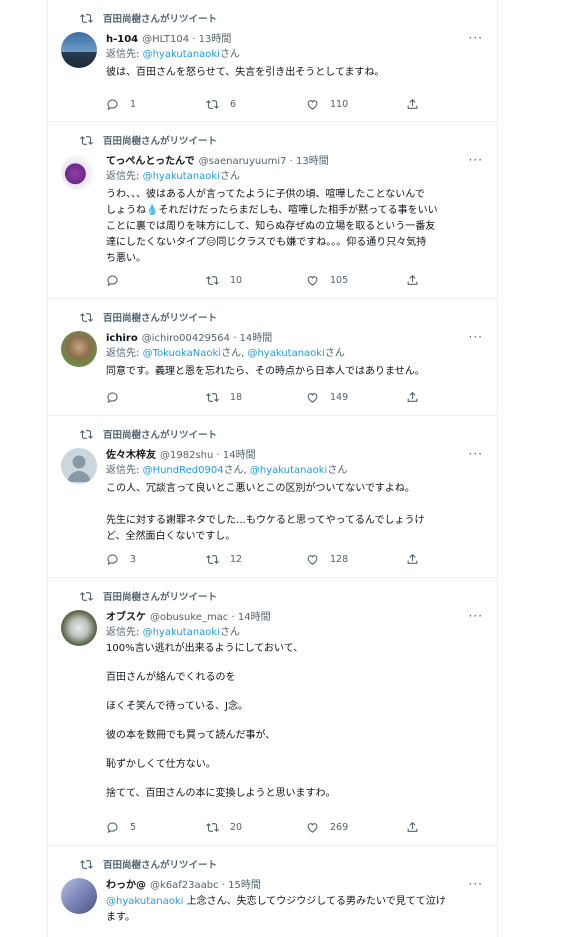  Describe the element at coordinates (234, 353) in the screenshot. I see `reply-suffix: さん,` at that location.